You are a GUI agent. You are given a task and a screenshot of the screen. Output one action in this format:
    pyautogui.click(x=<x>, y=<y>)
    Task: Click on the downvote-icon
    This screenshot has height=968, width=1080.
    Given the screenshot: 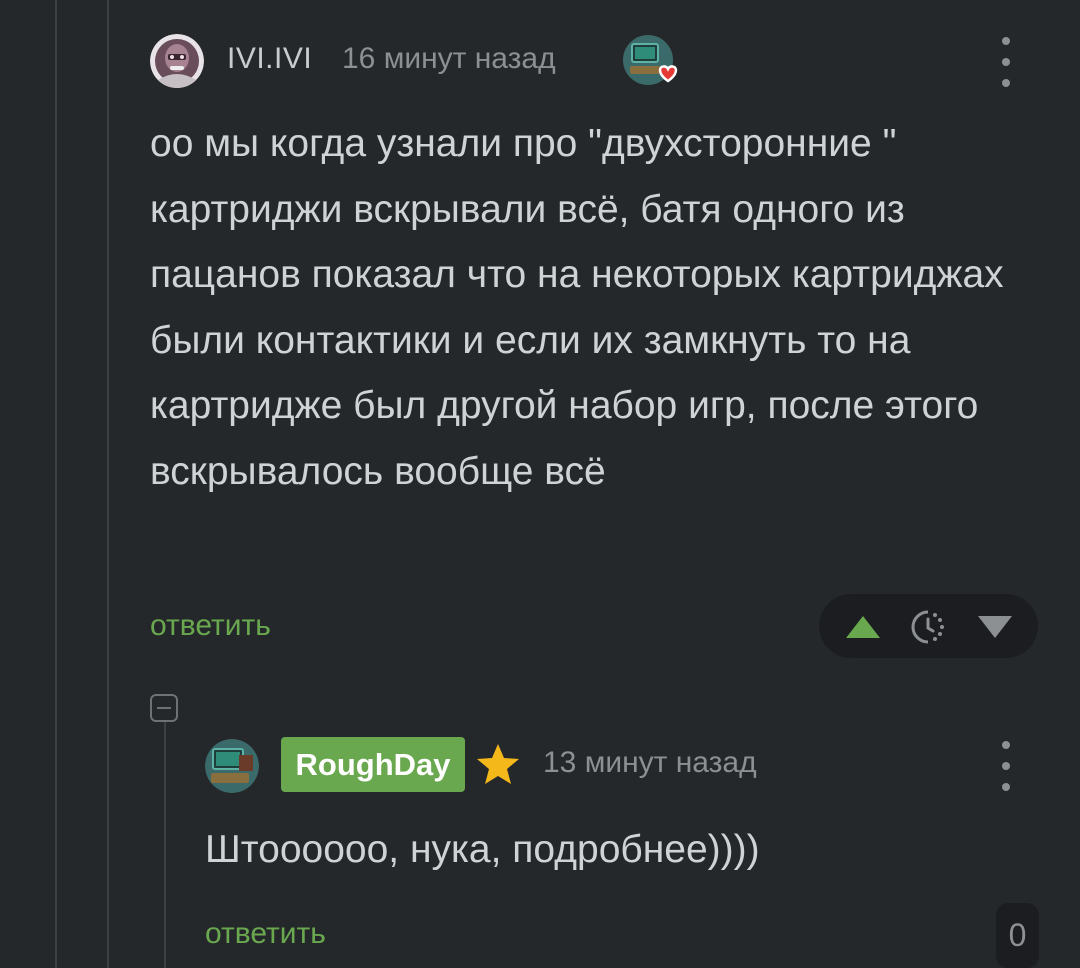 What is the action you would take?
    pyautogui.click(x=995, y=629)
    